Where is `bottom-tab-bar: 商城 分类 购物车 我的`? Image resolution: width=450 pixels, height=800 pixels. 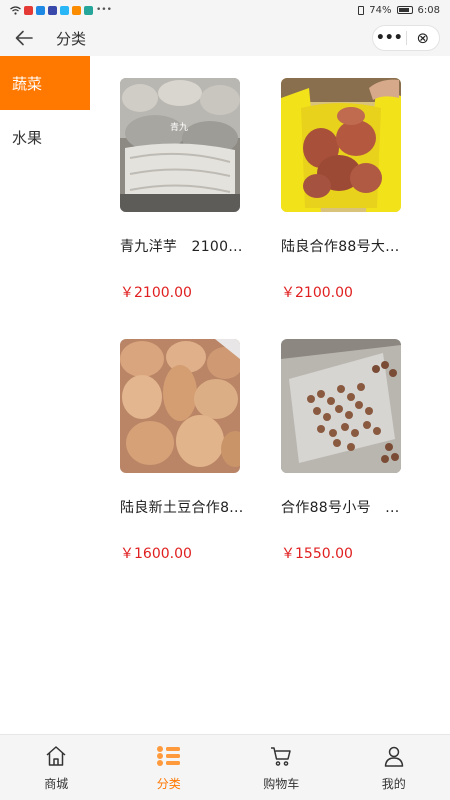 bottom-tab-bar: 商城 分类 购物车 我的 is located at coordinates (225, 767).